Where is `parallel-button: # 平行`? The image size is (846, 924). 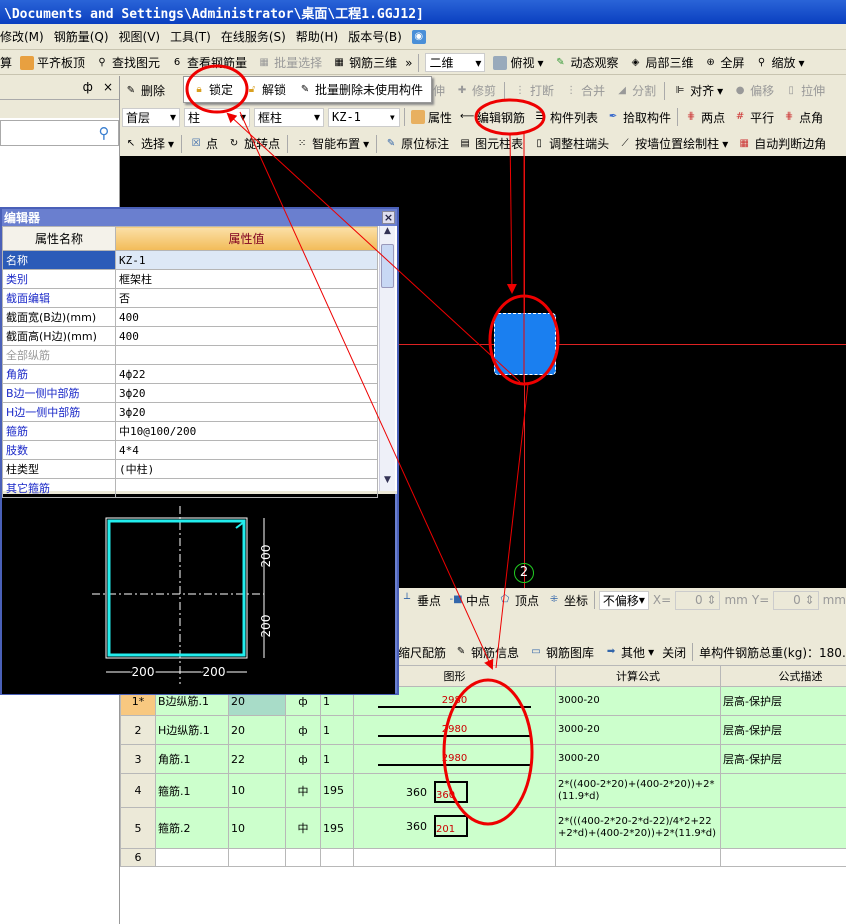
parallel-button: # 平行 is located at coordinates (753, 117).